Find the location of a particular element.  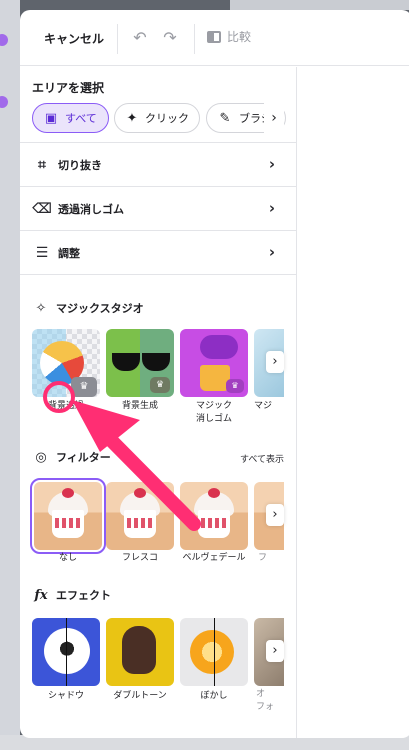

background-toolbar is located at coordinates (319, 5).